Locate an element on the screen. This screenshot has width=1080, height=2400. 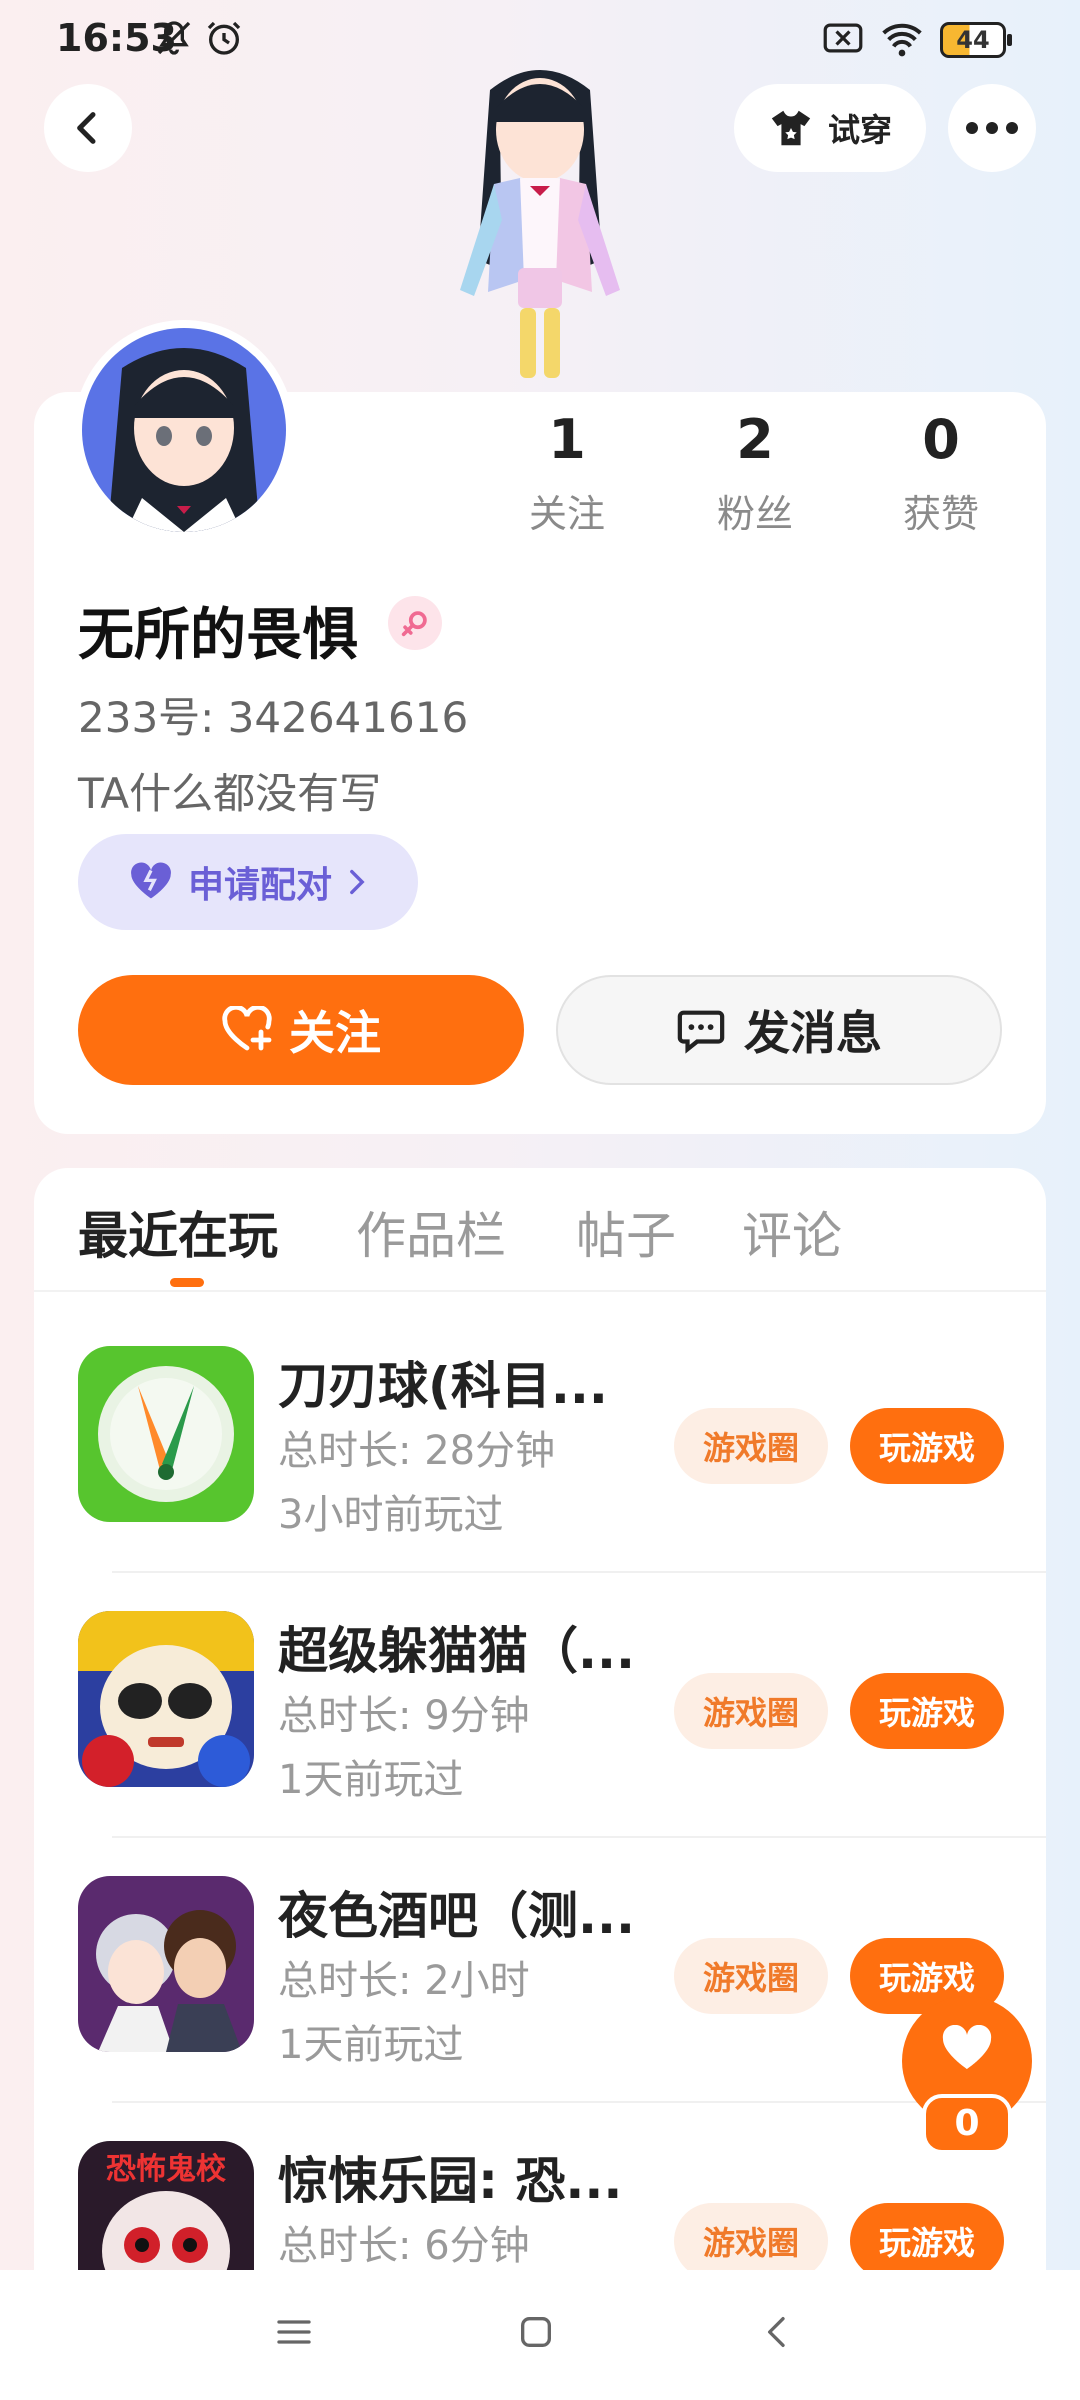
game-duration: 总时长: 28分钟 is located at coordinates (417, 1451).